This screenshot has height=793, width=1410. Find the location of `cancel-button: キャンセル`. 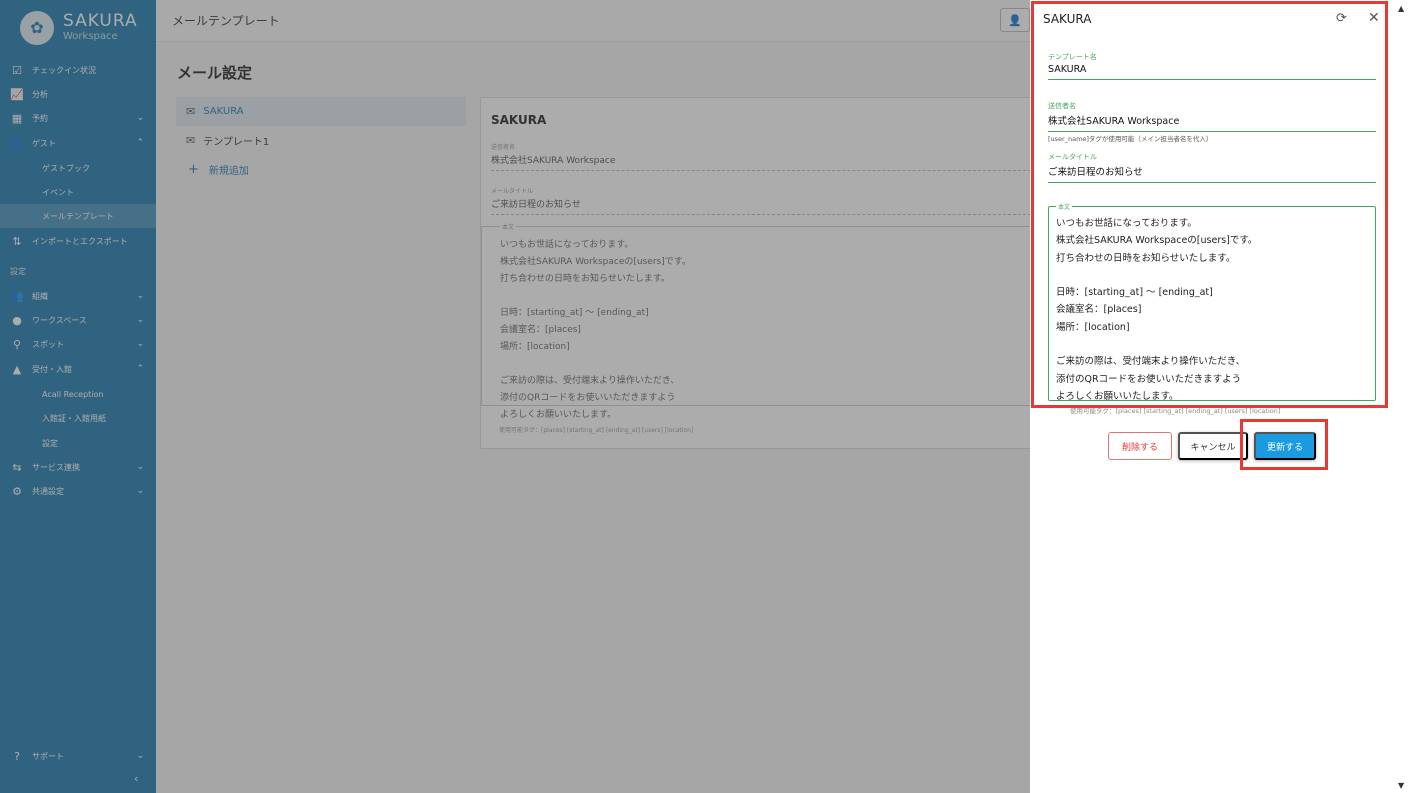

cancel-button: キャンセル is located at coordinates (1213, 446).